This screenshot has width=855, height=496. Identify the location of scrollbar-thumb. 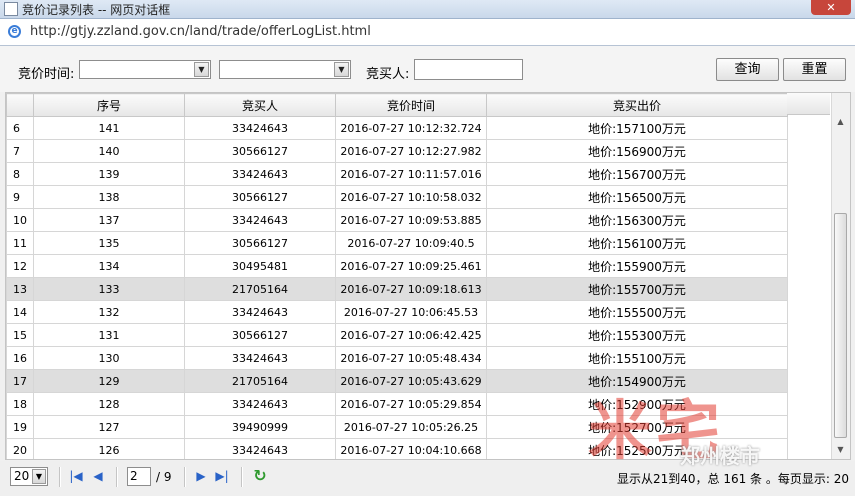
(840, 325).